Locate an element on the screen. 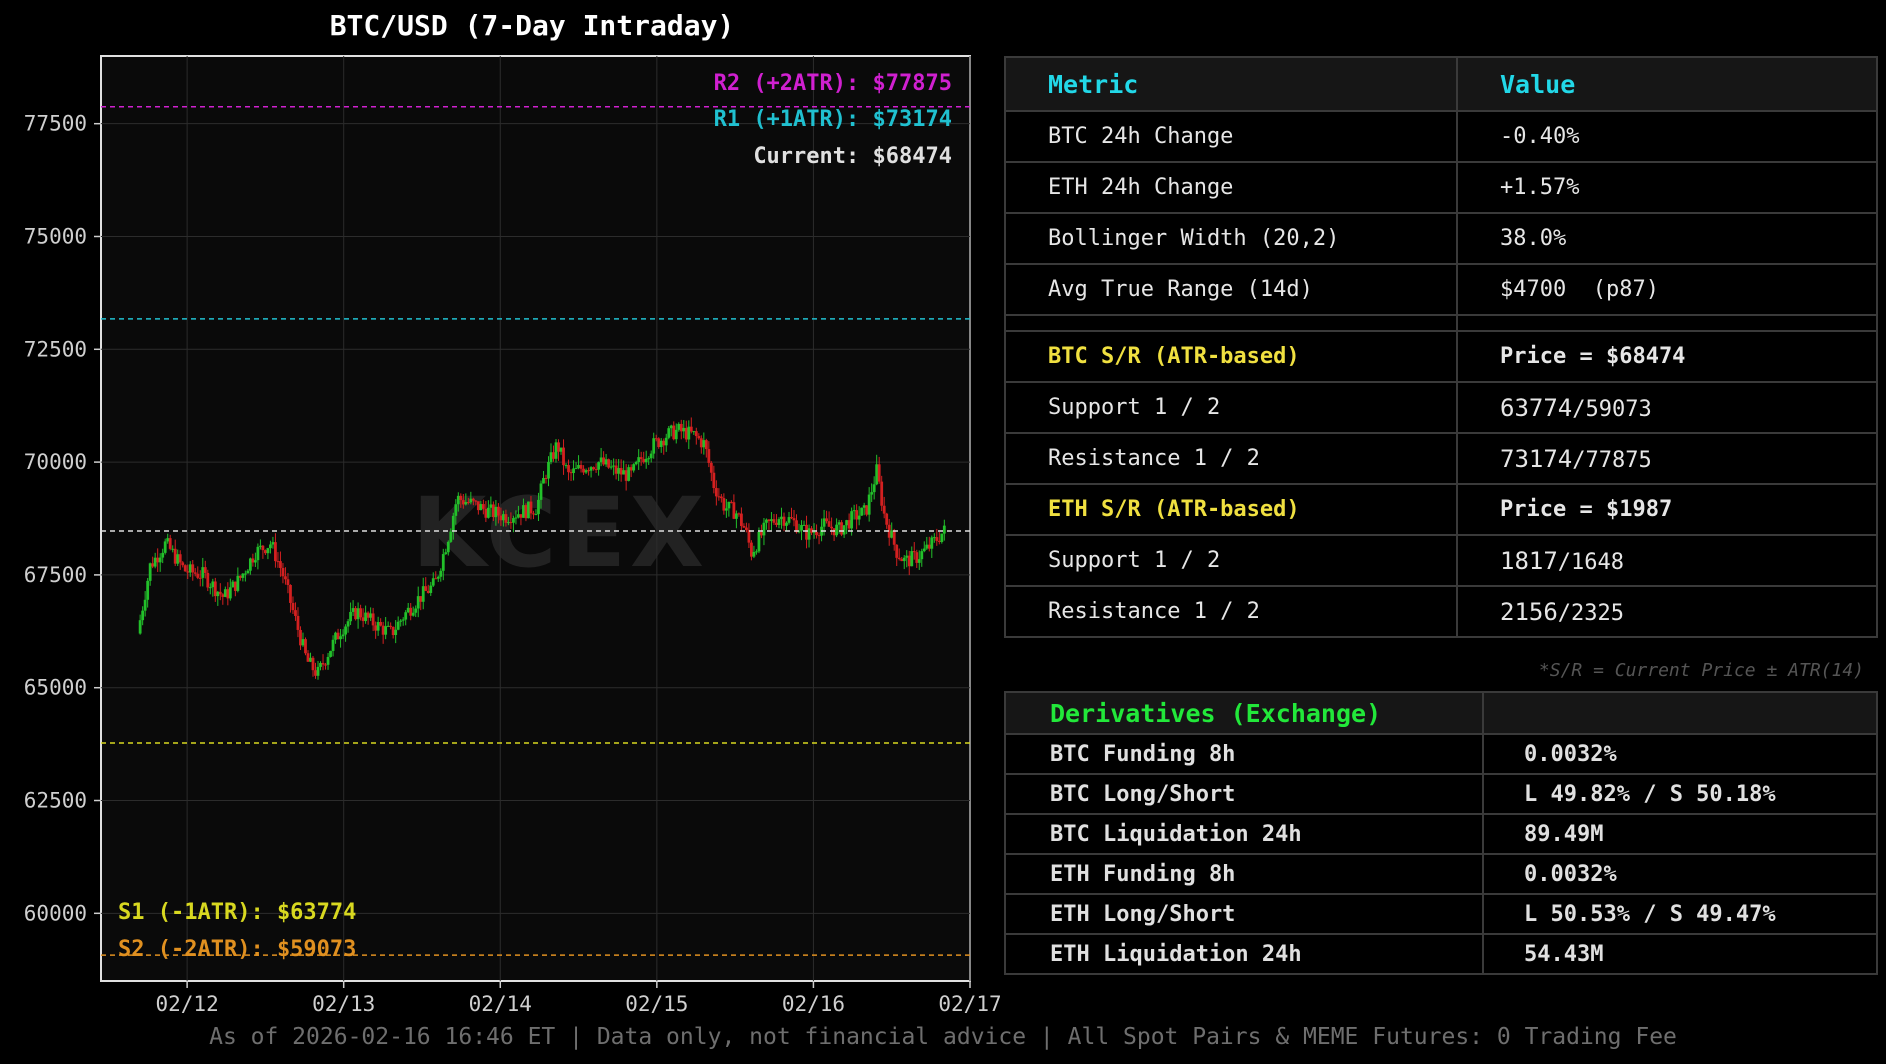  btc-sr-label: BTC S/R (ATR-based) is located at coordinates (1231, 356).